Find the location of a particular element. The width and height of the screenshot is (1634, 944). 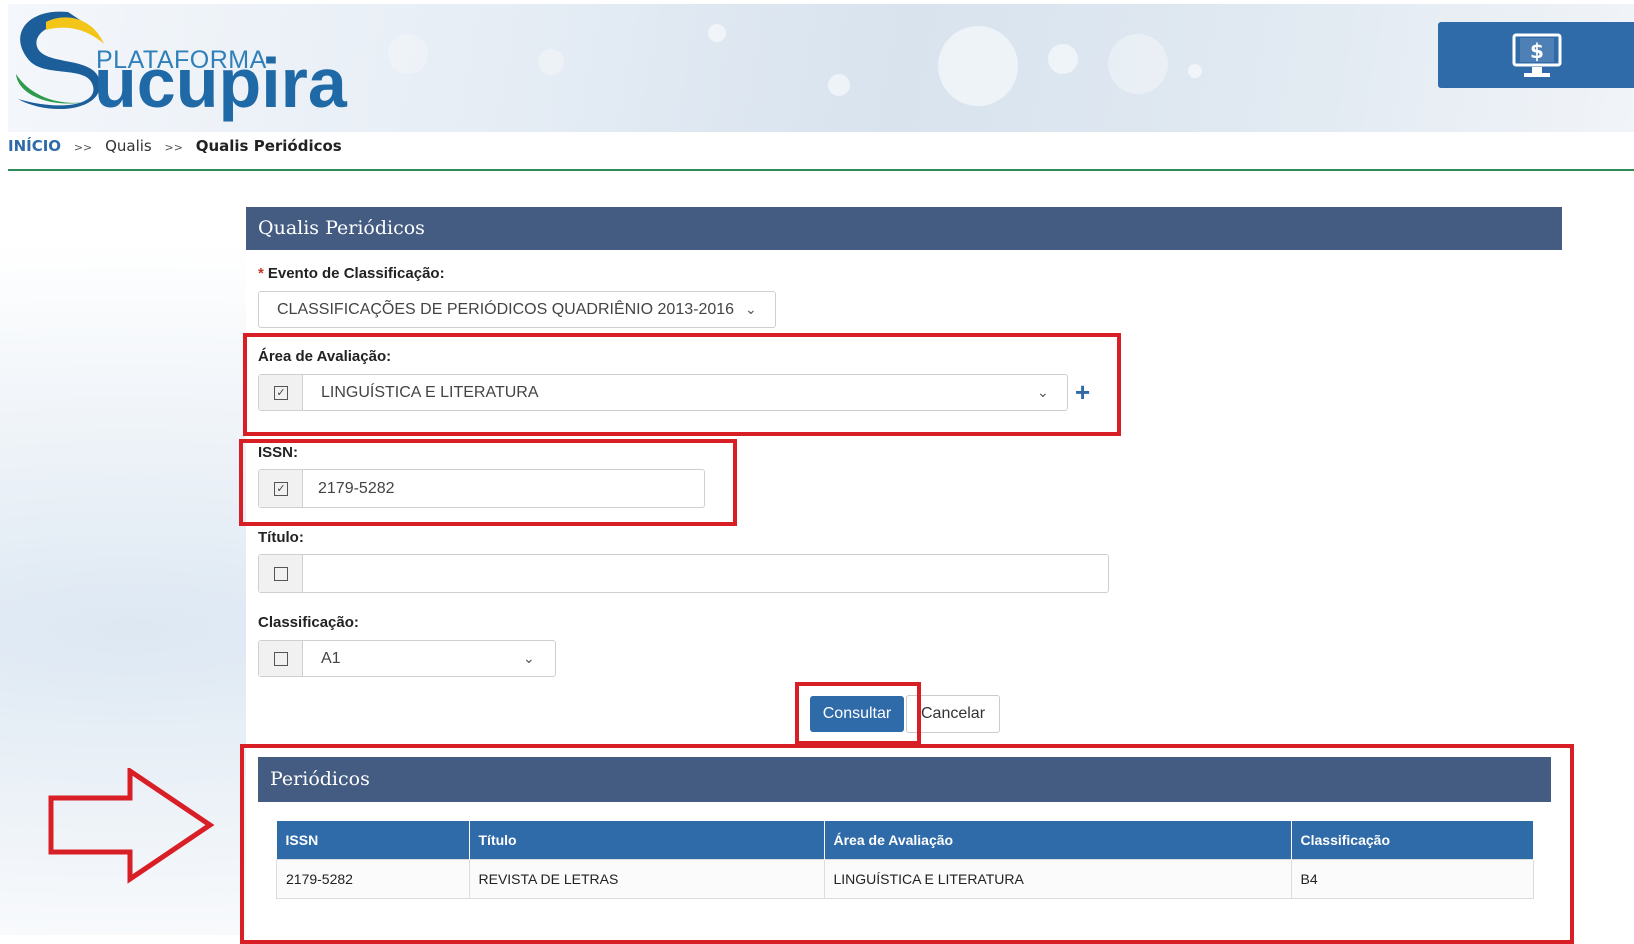

titulo-checkbox is located at coordinates (281, 574).